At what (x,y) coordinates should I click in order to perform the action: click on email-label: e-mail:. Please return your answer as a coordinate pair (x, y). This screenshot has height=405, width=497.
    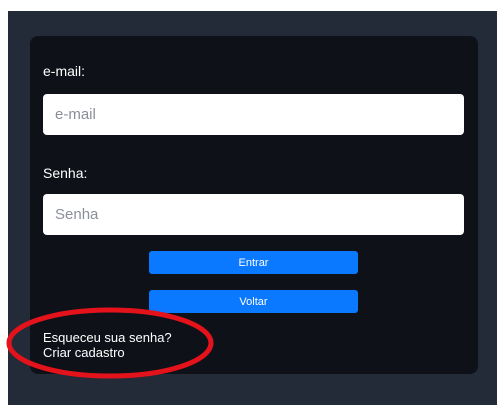
    Looking at the image, I should click on (64, 71).